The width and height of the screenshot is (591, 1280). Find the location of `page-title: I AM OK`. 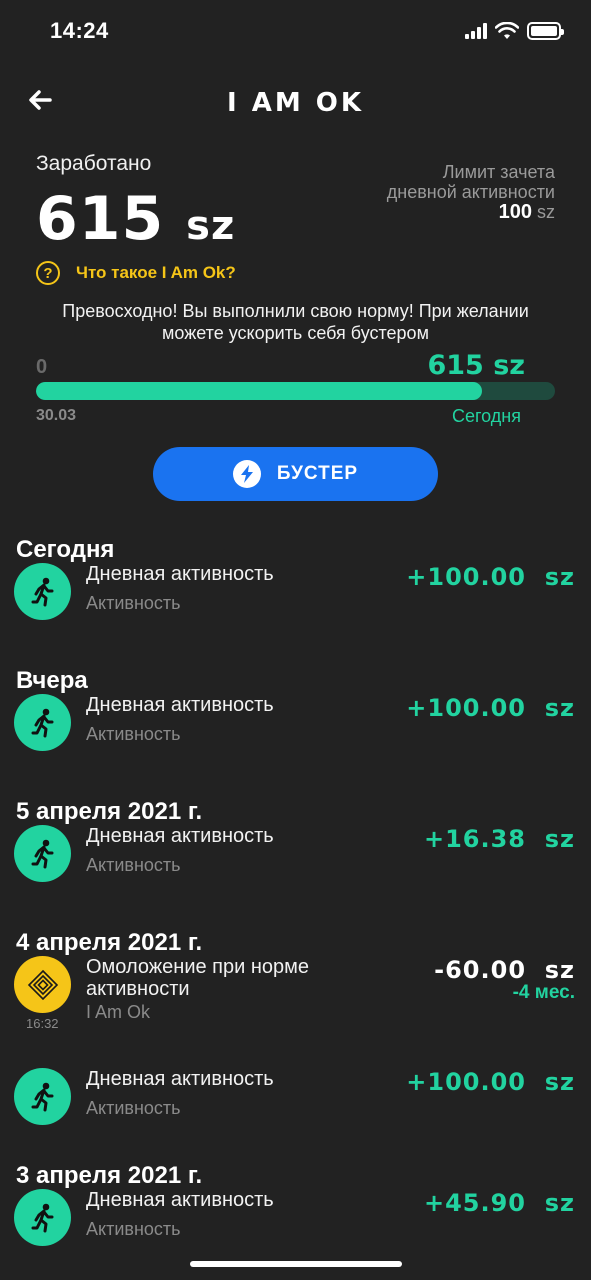

page-title: I AM OK is located at coordinates (295, 103).